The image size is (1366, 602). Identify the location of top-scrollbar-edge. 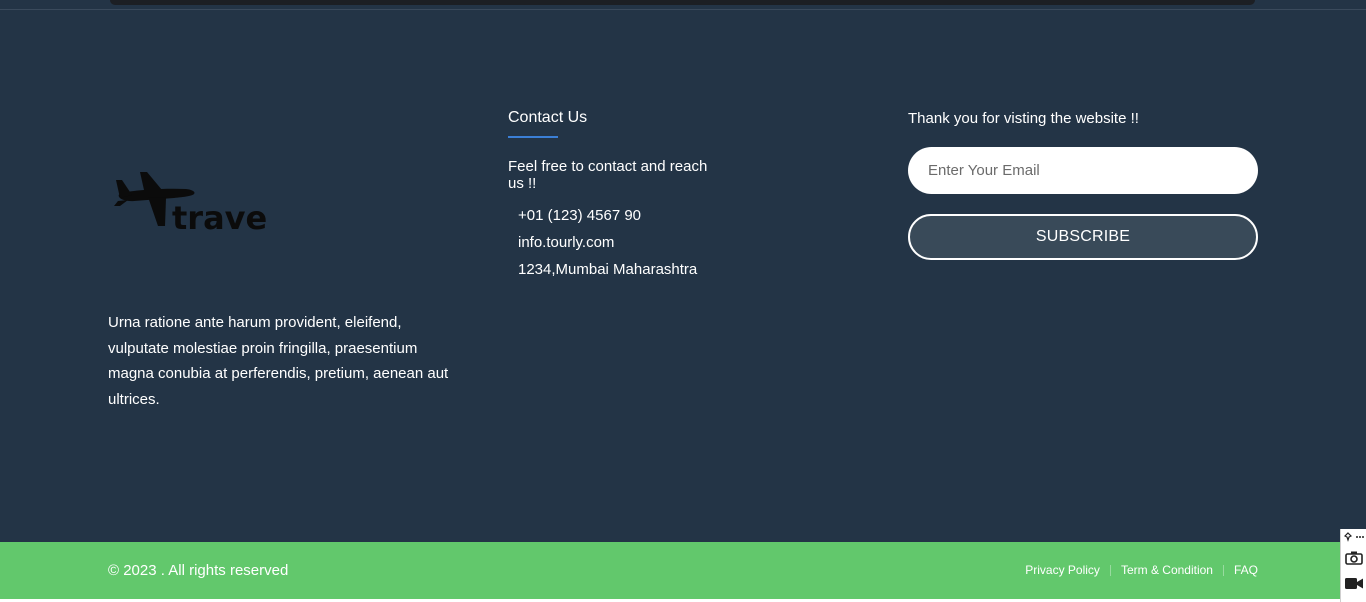
(683, 5).